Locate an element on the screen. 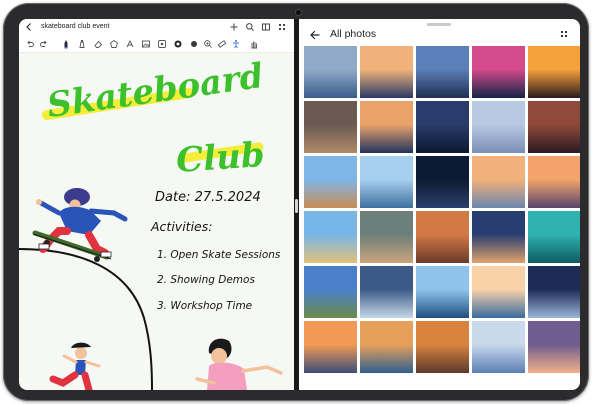  activities-label: Activities: is located at coordinates (181, 226).